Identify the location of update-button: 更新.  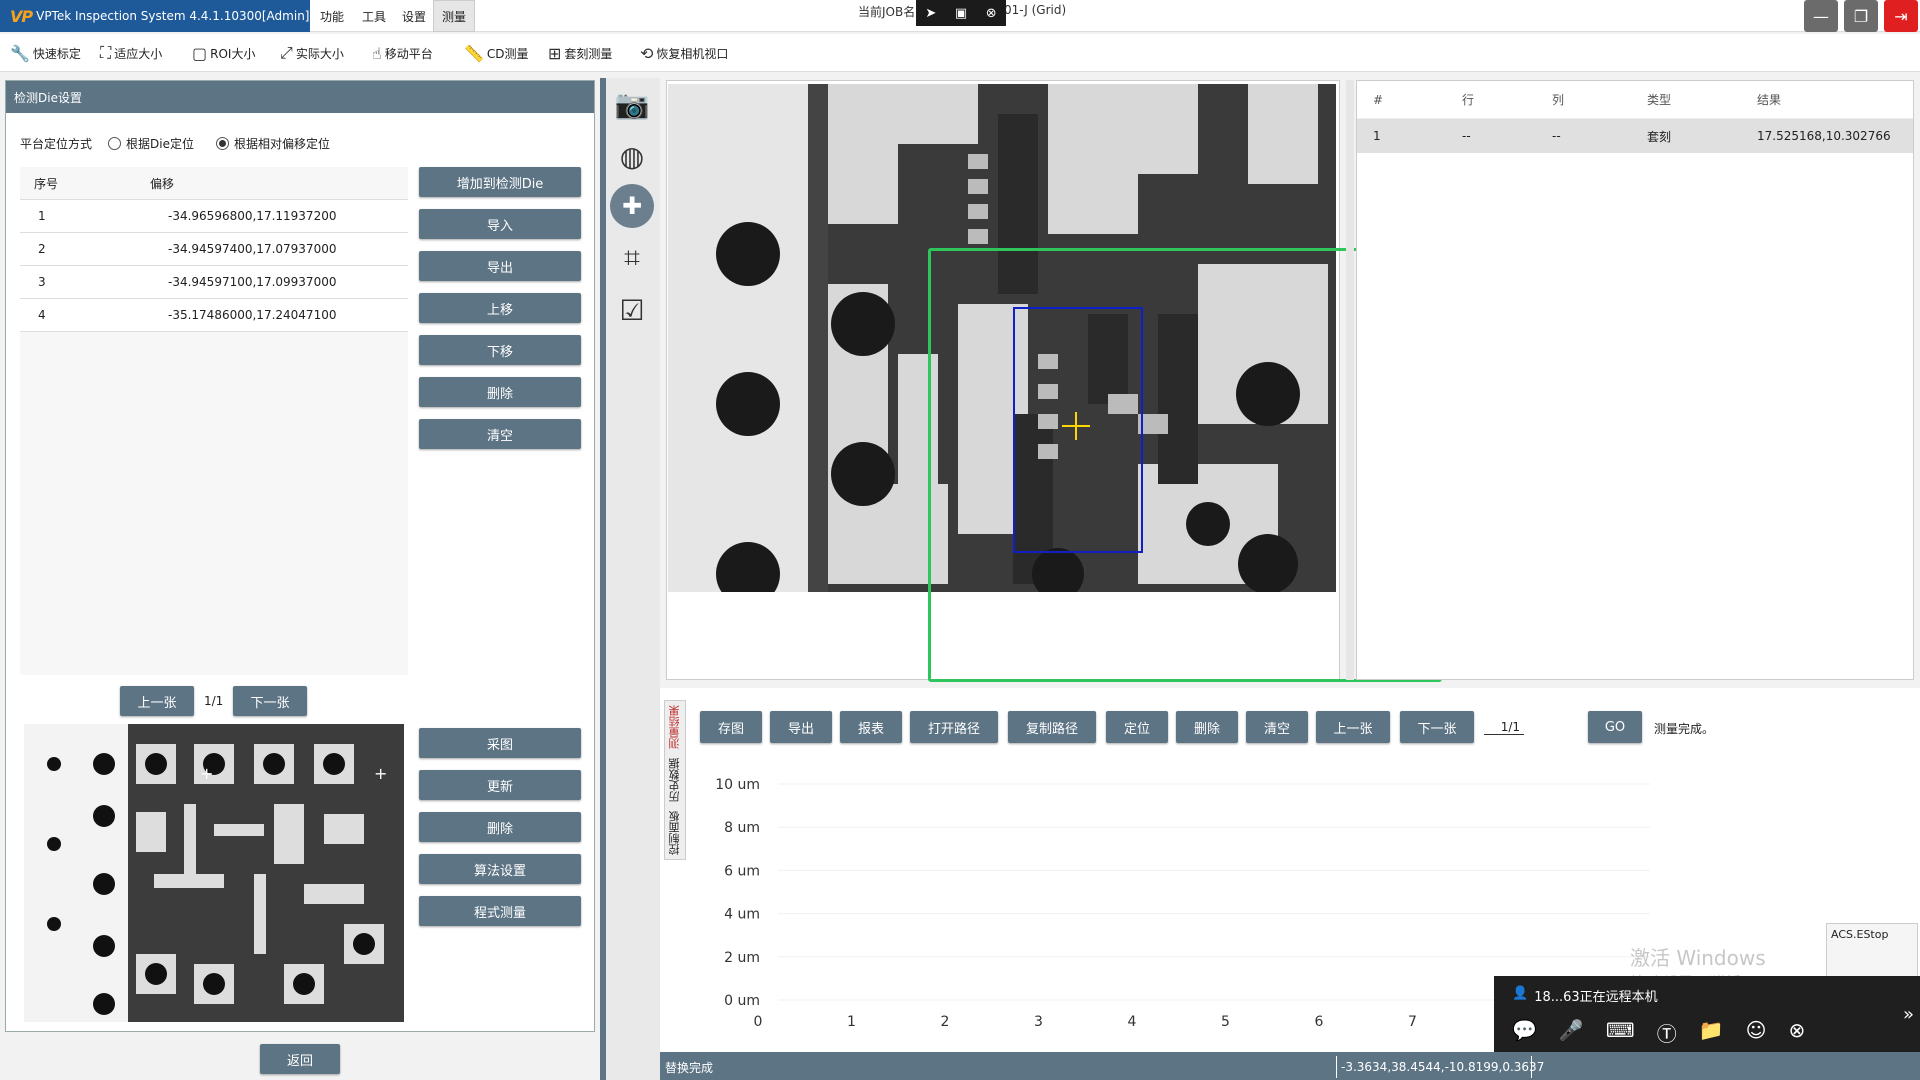
(500, 785).